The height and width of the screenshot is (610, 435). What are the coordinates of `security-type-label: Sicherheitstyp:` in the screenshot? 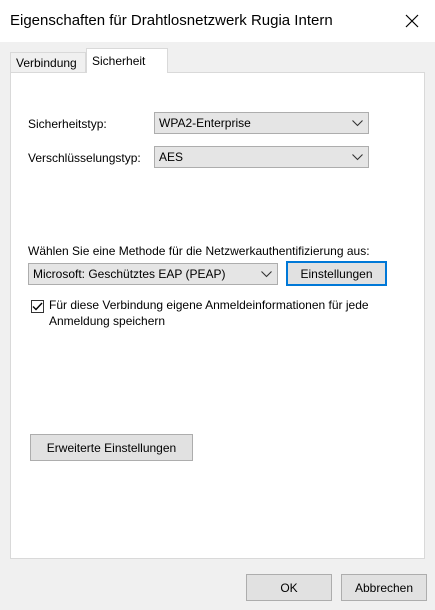 It's located at (67, 124).